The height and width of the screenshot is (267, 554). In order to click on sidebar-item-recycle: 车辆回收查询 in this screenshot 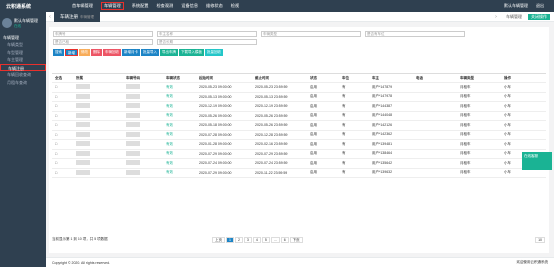, I will do `click(23, 75)`.